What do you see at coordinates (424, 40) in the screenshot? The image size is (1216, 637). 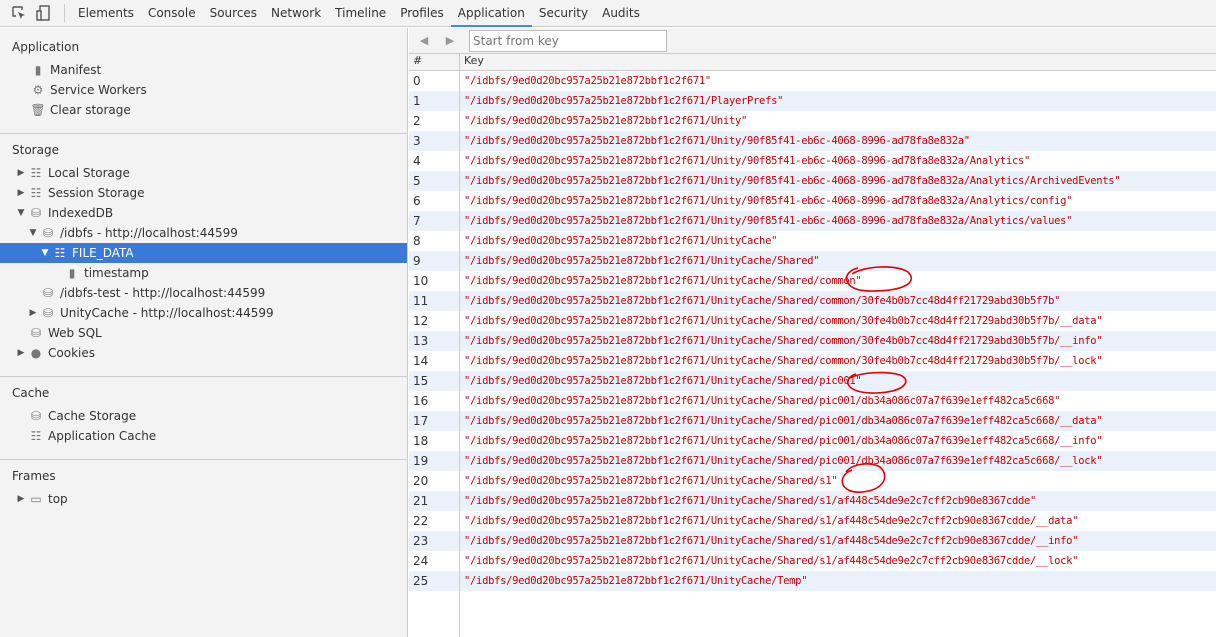 I see `previous-page-button: ◀` at bounding box center [424, 40].